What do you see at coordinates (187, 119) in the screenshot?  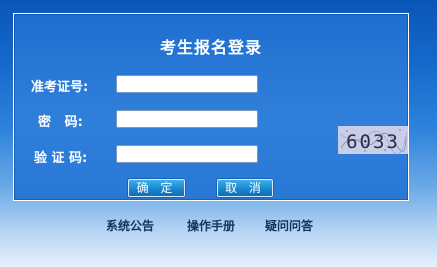 I see `password-input` at bounding box center [187, 119].